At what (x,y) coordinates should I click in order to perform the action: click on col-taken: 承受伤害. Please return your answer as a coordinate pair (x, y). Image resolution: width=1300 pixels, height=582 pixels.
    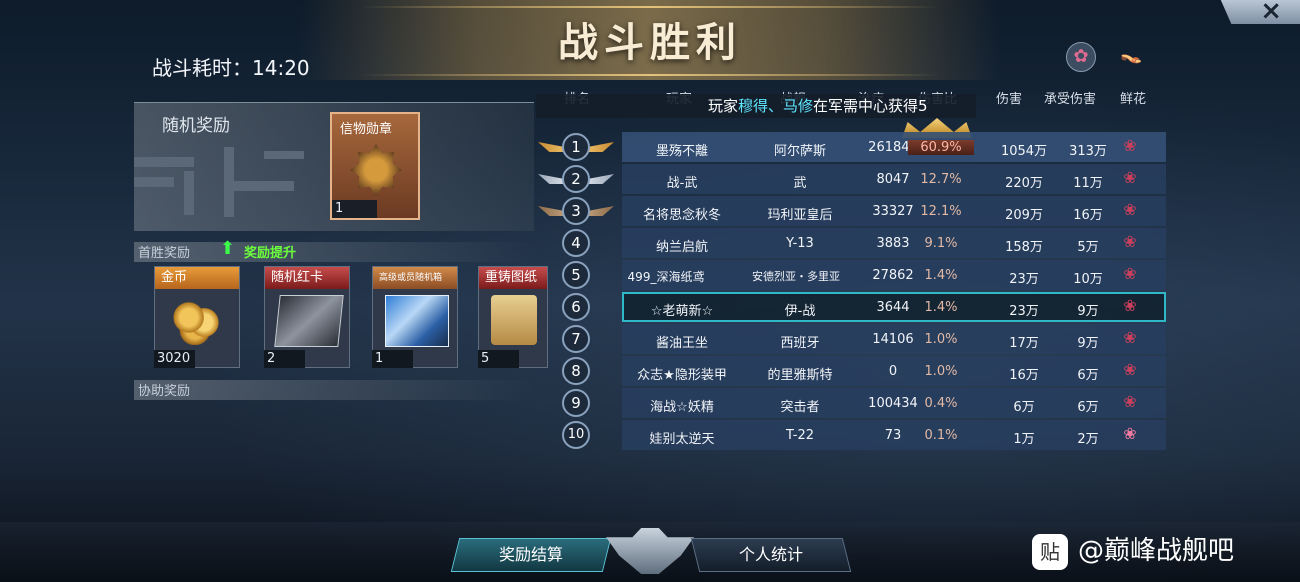
    Looking at the image, I should click on (1070, 99).